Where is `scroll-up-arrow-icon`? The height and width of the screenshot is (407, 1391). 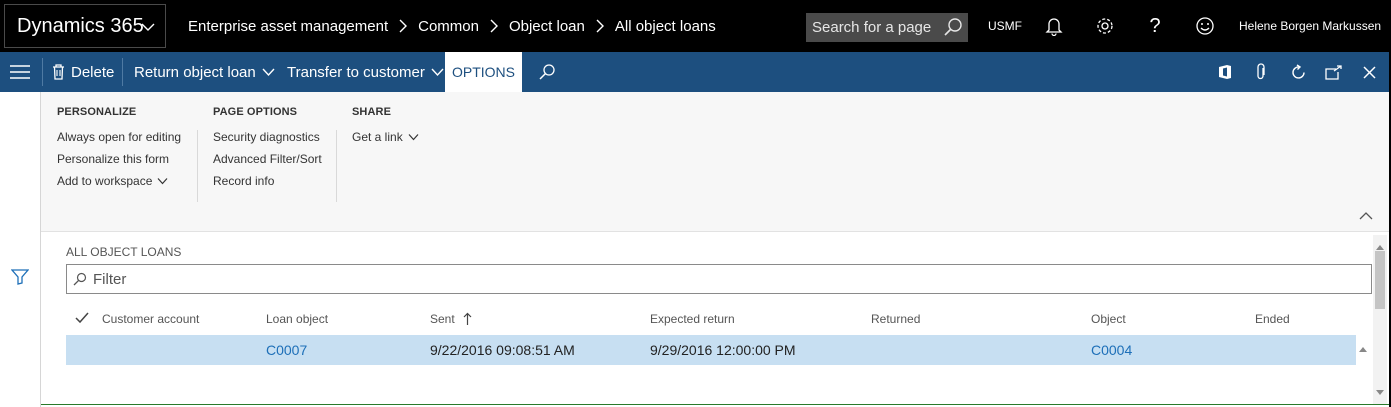
scroll-up-arrow-icon is located at coordinates (1363, 348).